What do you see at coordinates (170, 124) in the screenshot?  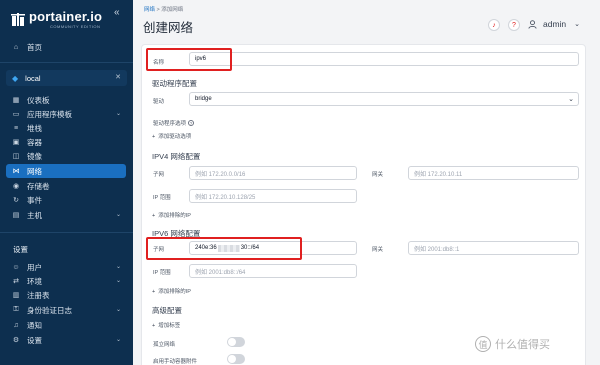 I see `driver-options-text: 驱动程序选项` at bounding box center [170, 124].